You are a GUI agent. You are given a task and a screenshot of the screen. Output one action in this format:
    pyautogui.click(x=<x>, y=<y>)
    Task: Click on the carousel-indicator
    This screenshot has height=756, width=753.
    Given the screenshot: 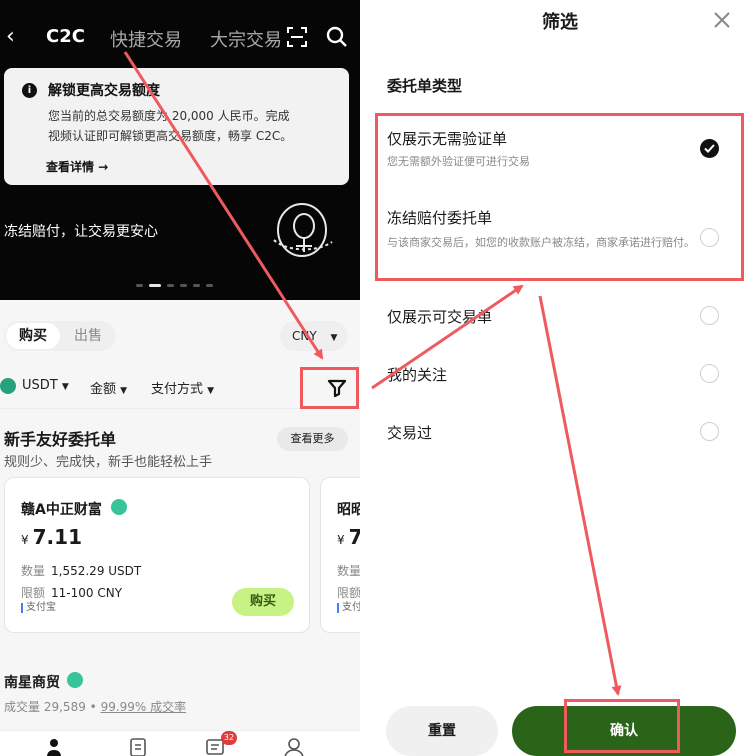 What is the action you would take?
    pyautogui.click(x=174, y=285)
    